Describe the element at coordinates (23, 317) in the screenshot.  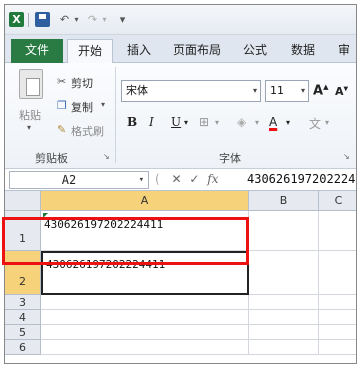
I see `row-header-4: 4` at that location.